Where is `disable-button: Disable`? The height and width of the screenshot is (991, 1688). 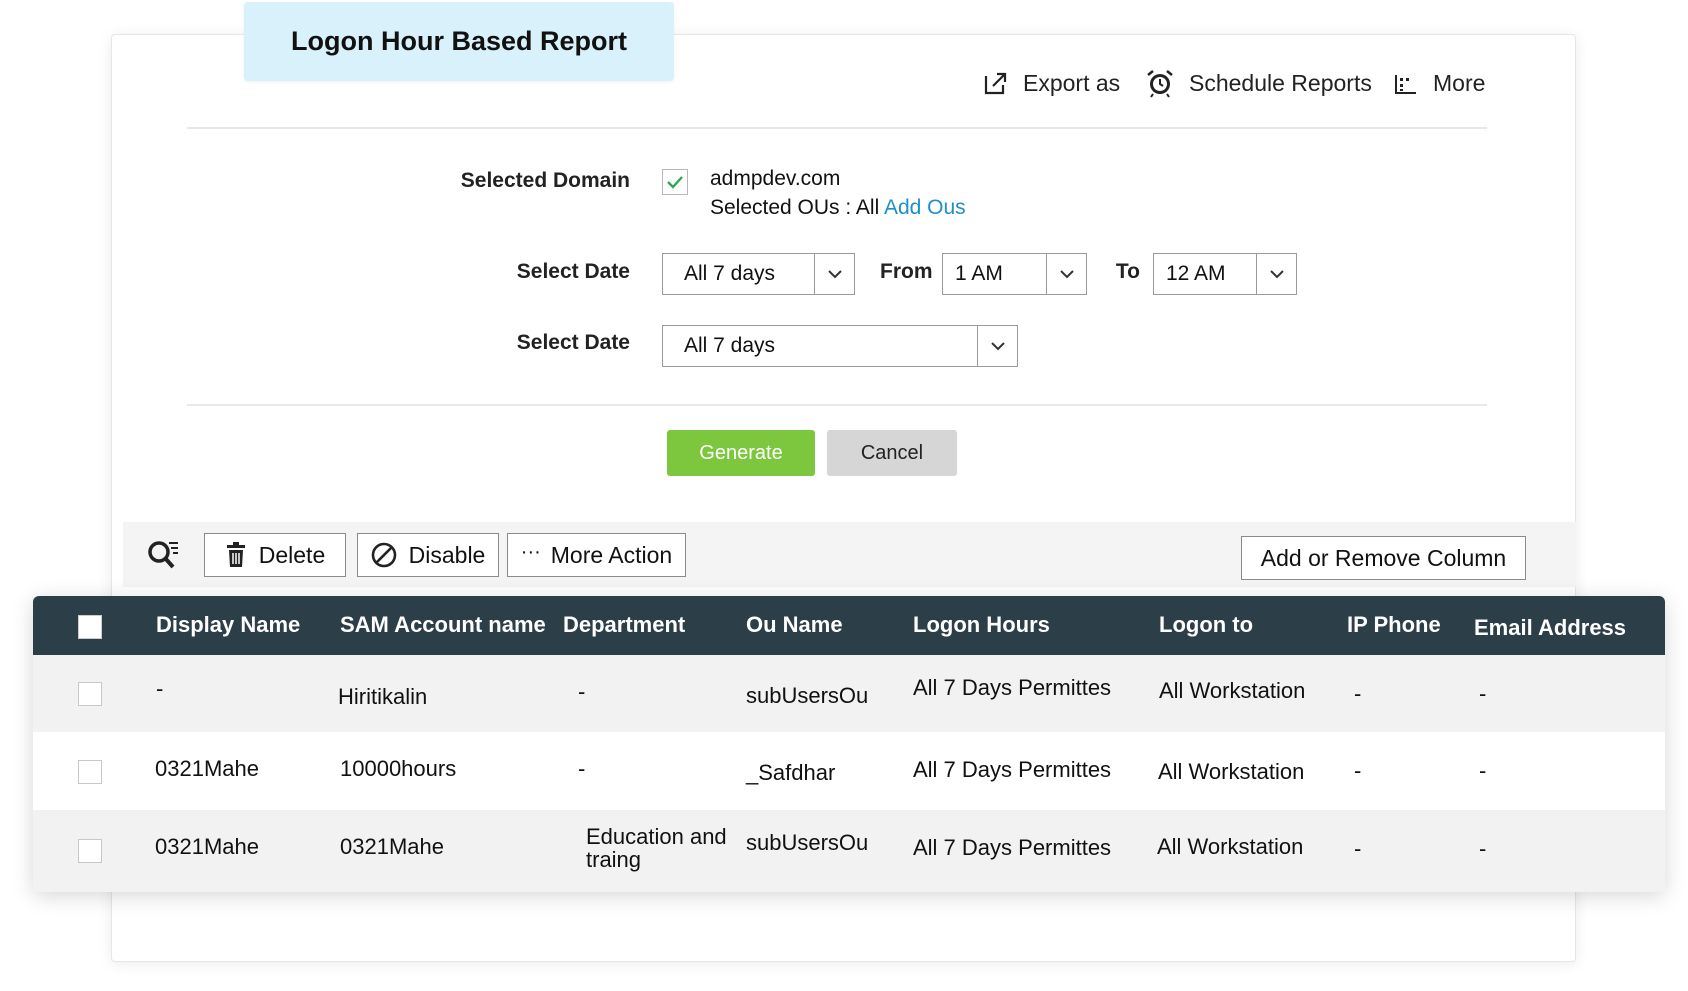 disable-button: Disable is located at coordinates (428, 555).